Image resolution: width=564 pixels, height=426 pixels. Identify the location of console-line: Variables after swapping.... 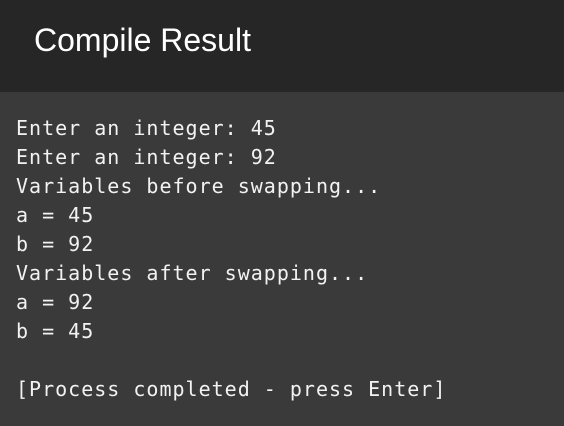
(192, 273).